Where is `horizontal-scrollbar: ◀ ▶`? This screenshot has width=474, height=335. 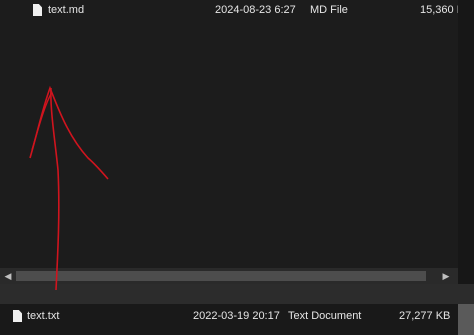
horizontal-scrollbar: ◀ ▶ is located at coordinates (229, 276).